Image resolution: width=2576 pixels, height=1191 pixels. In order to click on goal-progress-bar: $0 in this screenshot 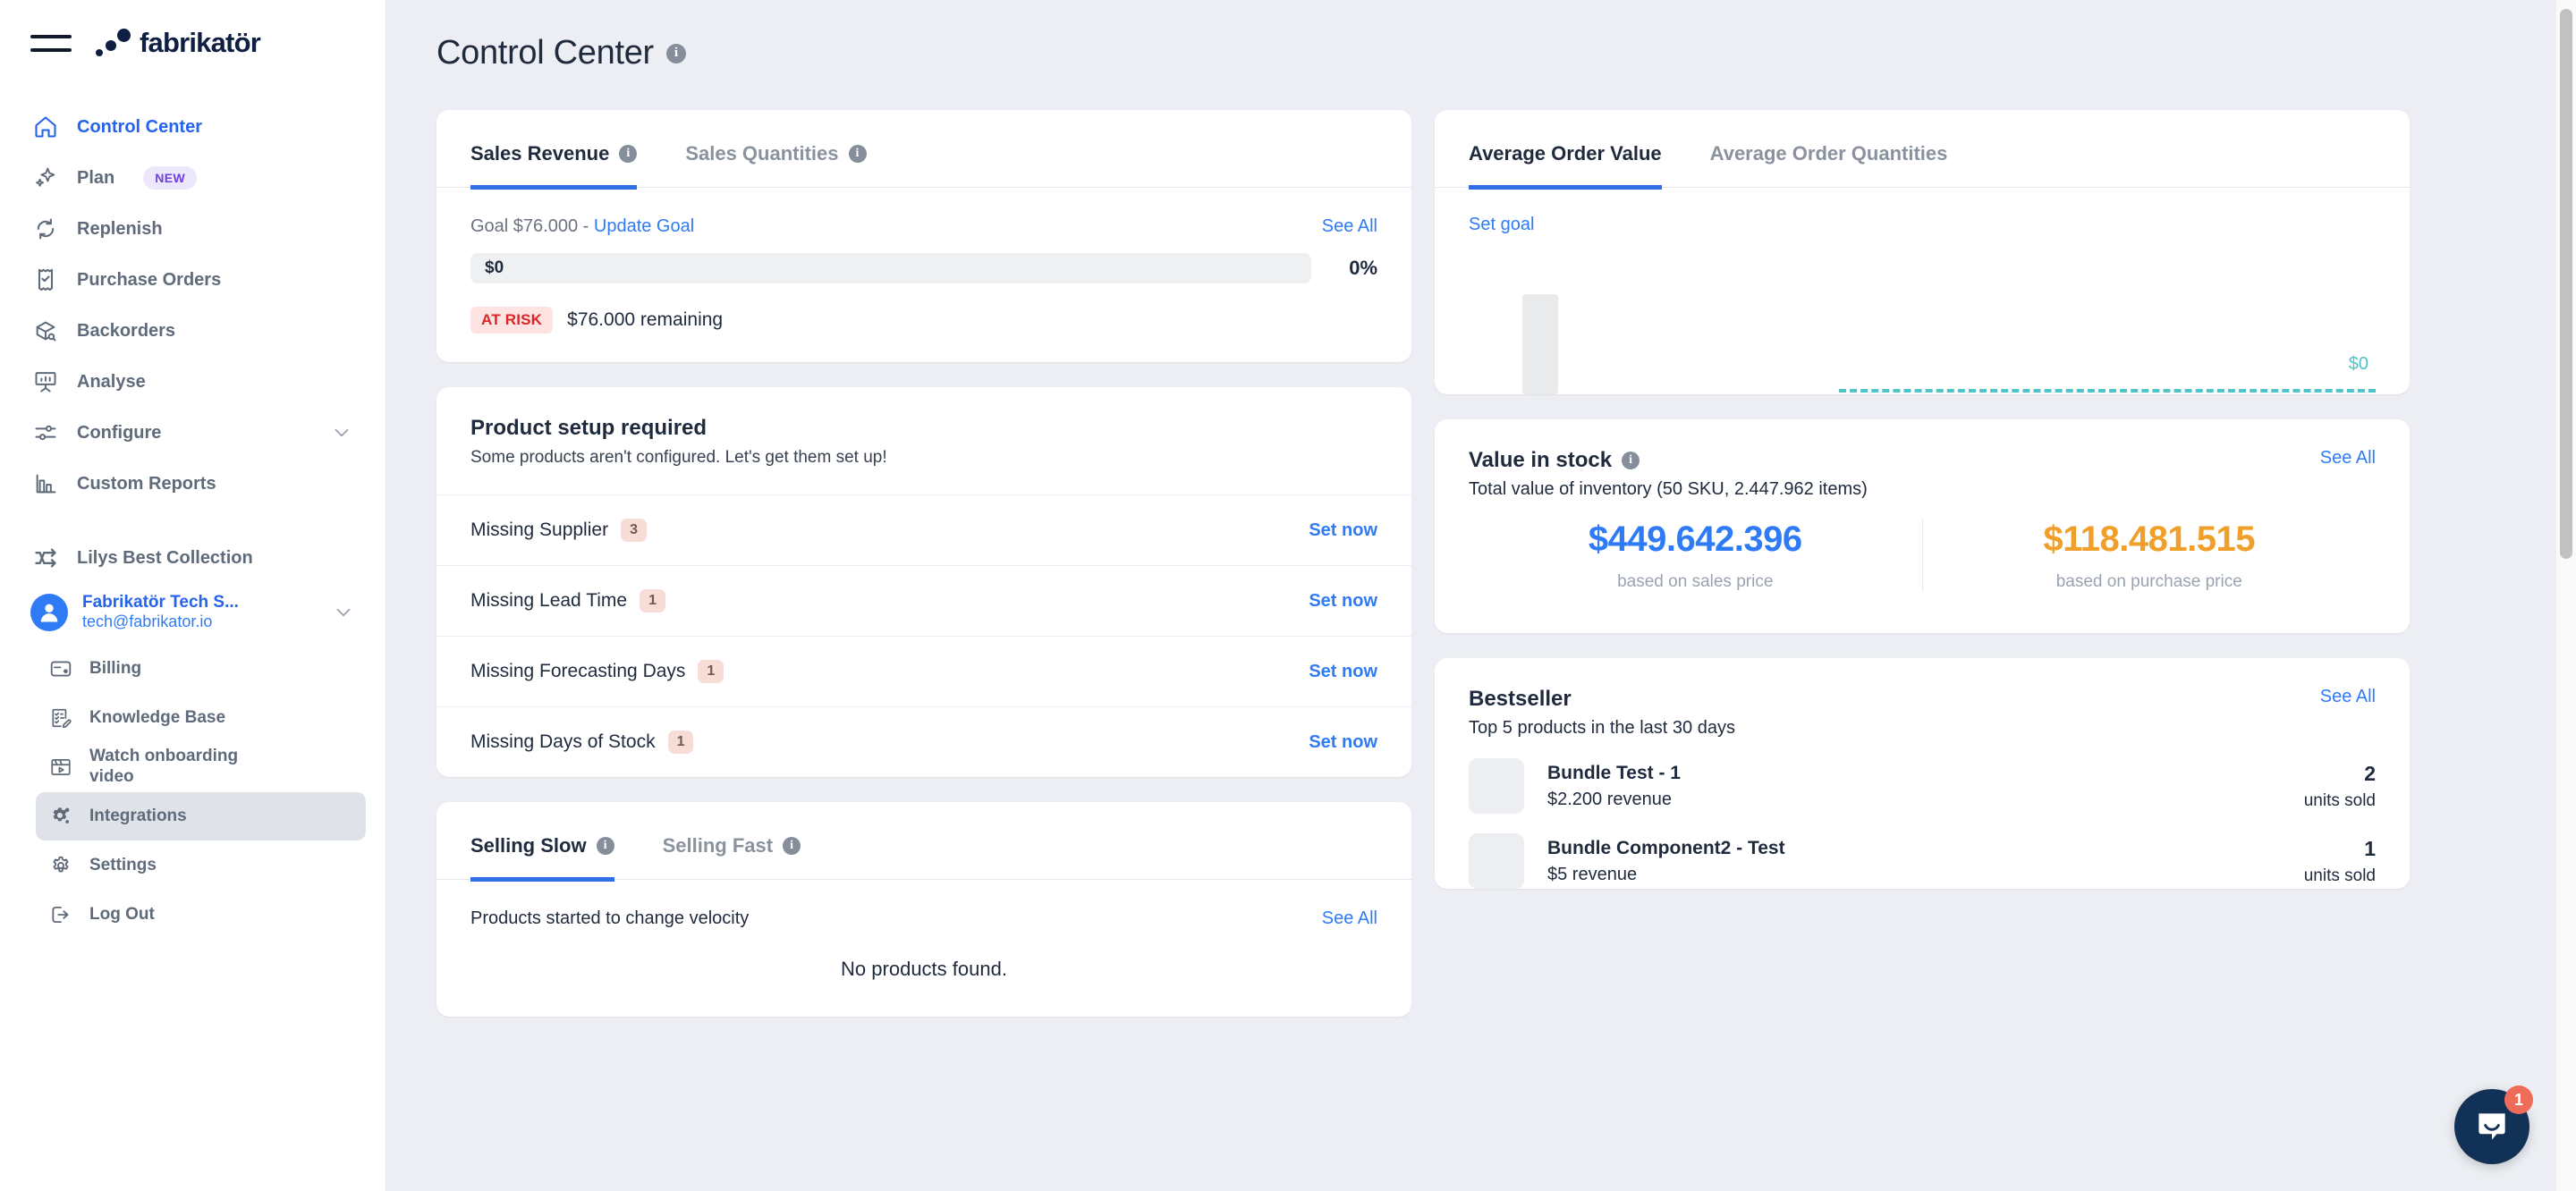, I will do `click(890, 268)`.